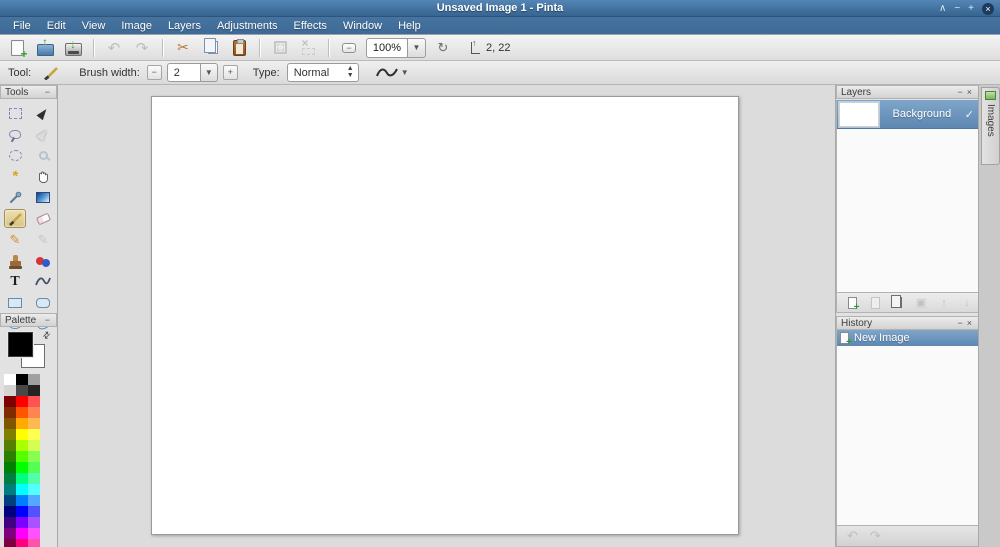 This screenshot has height=547, width=1000. What do you see at coordinates (45, 47) in the screenshot?
I see `open-image-button: ↑` at bounding box center [45, 47].